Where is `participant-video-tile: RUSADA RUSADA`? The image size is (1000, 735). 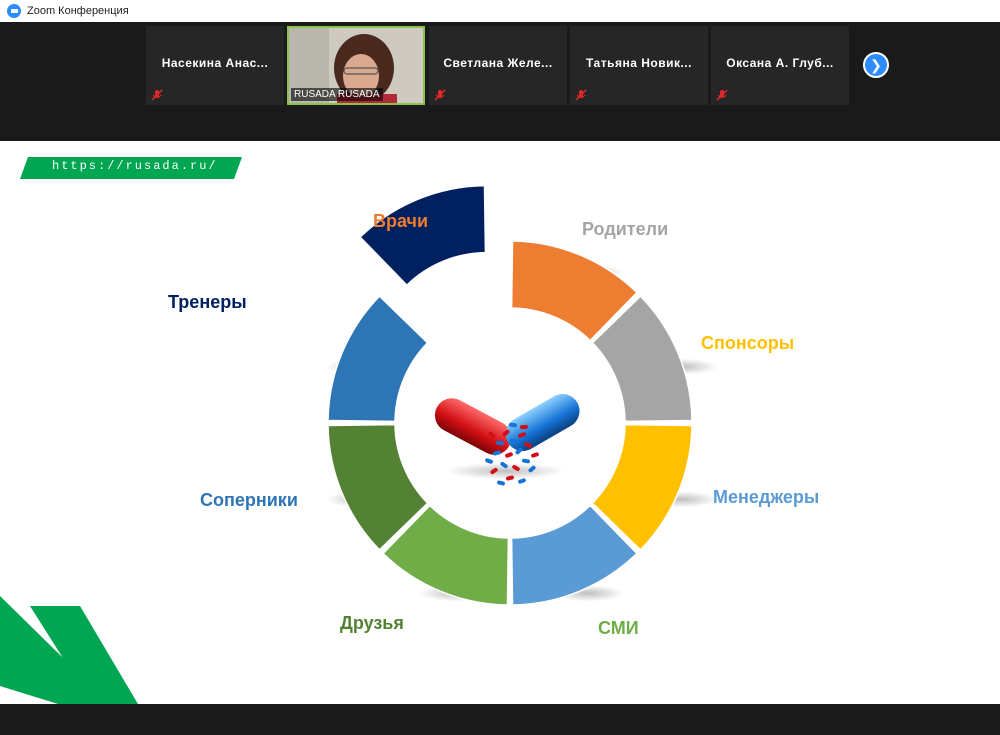 participant-video-tile: RUSADA RUSADA is located at coordinates (356, 65).